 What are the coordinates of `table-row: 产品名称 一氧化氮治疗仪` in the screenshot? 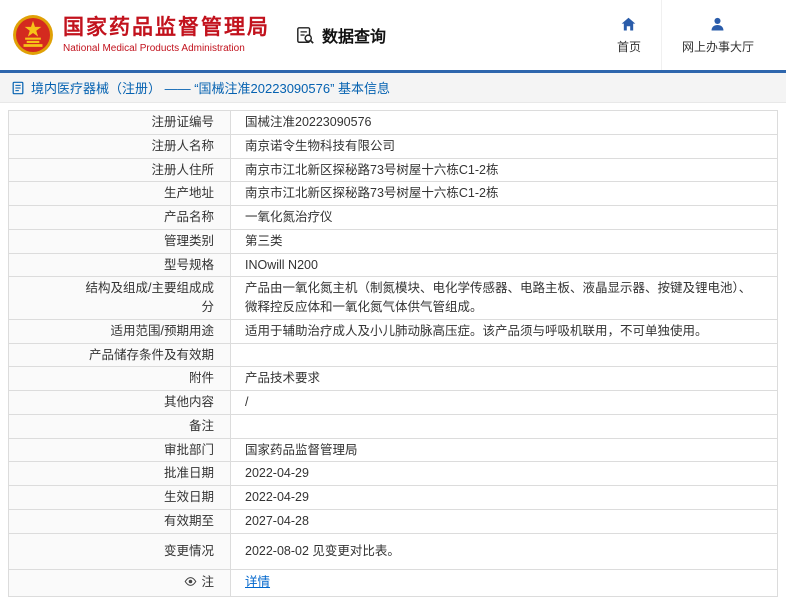 It's located at (393, 217).